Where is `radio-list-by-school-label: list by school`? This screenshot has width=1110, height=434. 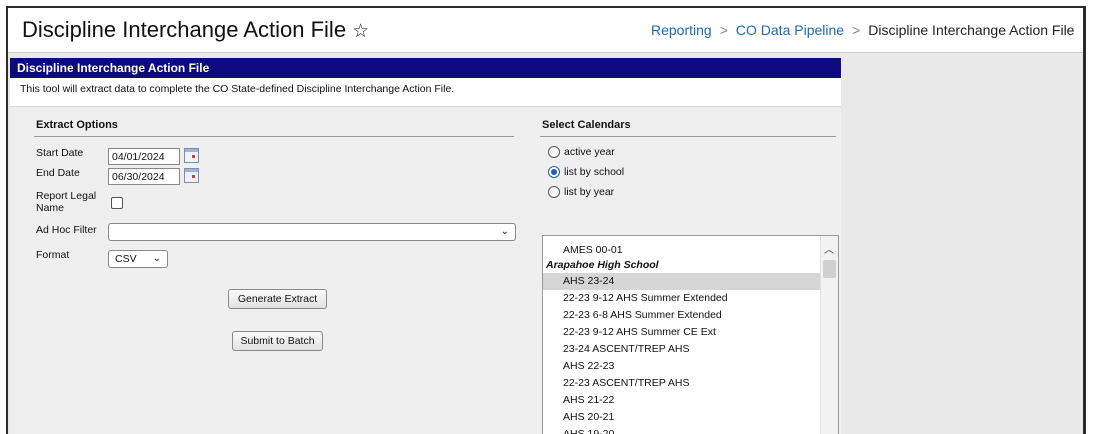 radio-list-by-school-label: list by school is located at coordinates (594, 172).